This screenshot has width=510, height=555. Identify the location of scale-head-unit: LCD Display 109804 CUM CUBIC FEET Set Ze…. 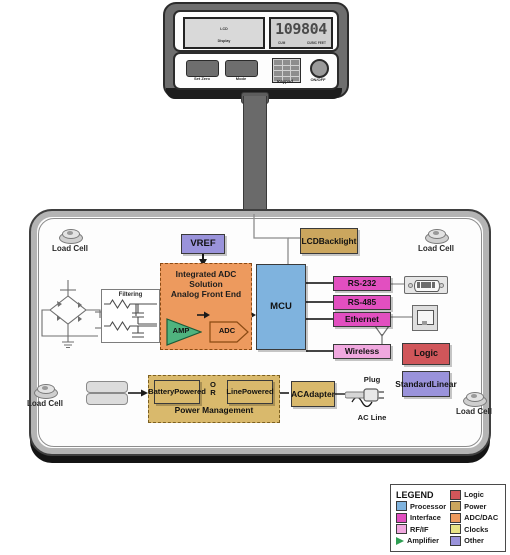
(256, 51).